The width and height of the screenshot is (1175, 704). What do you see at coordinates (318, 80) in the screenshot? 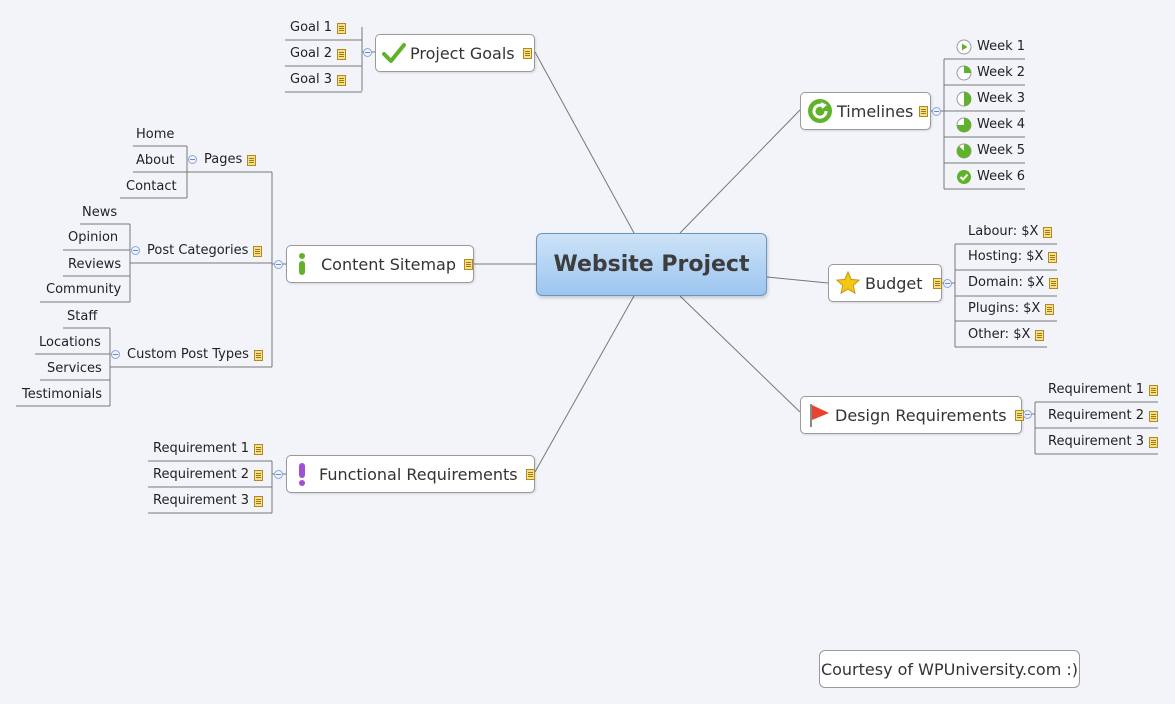
I see `leaf-goal-3: Goal 3` at bounding box center [318, 80].